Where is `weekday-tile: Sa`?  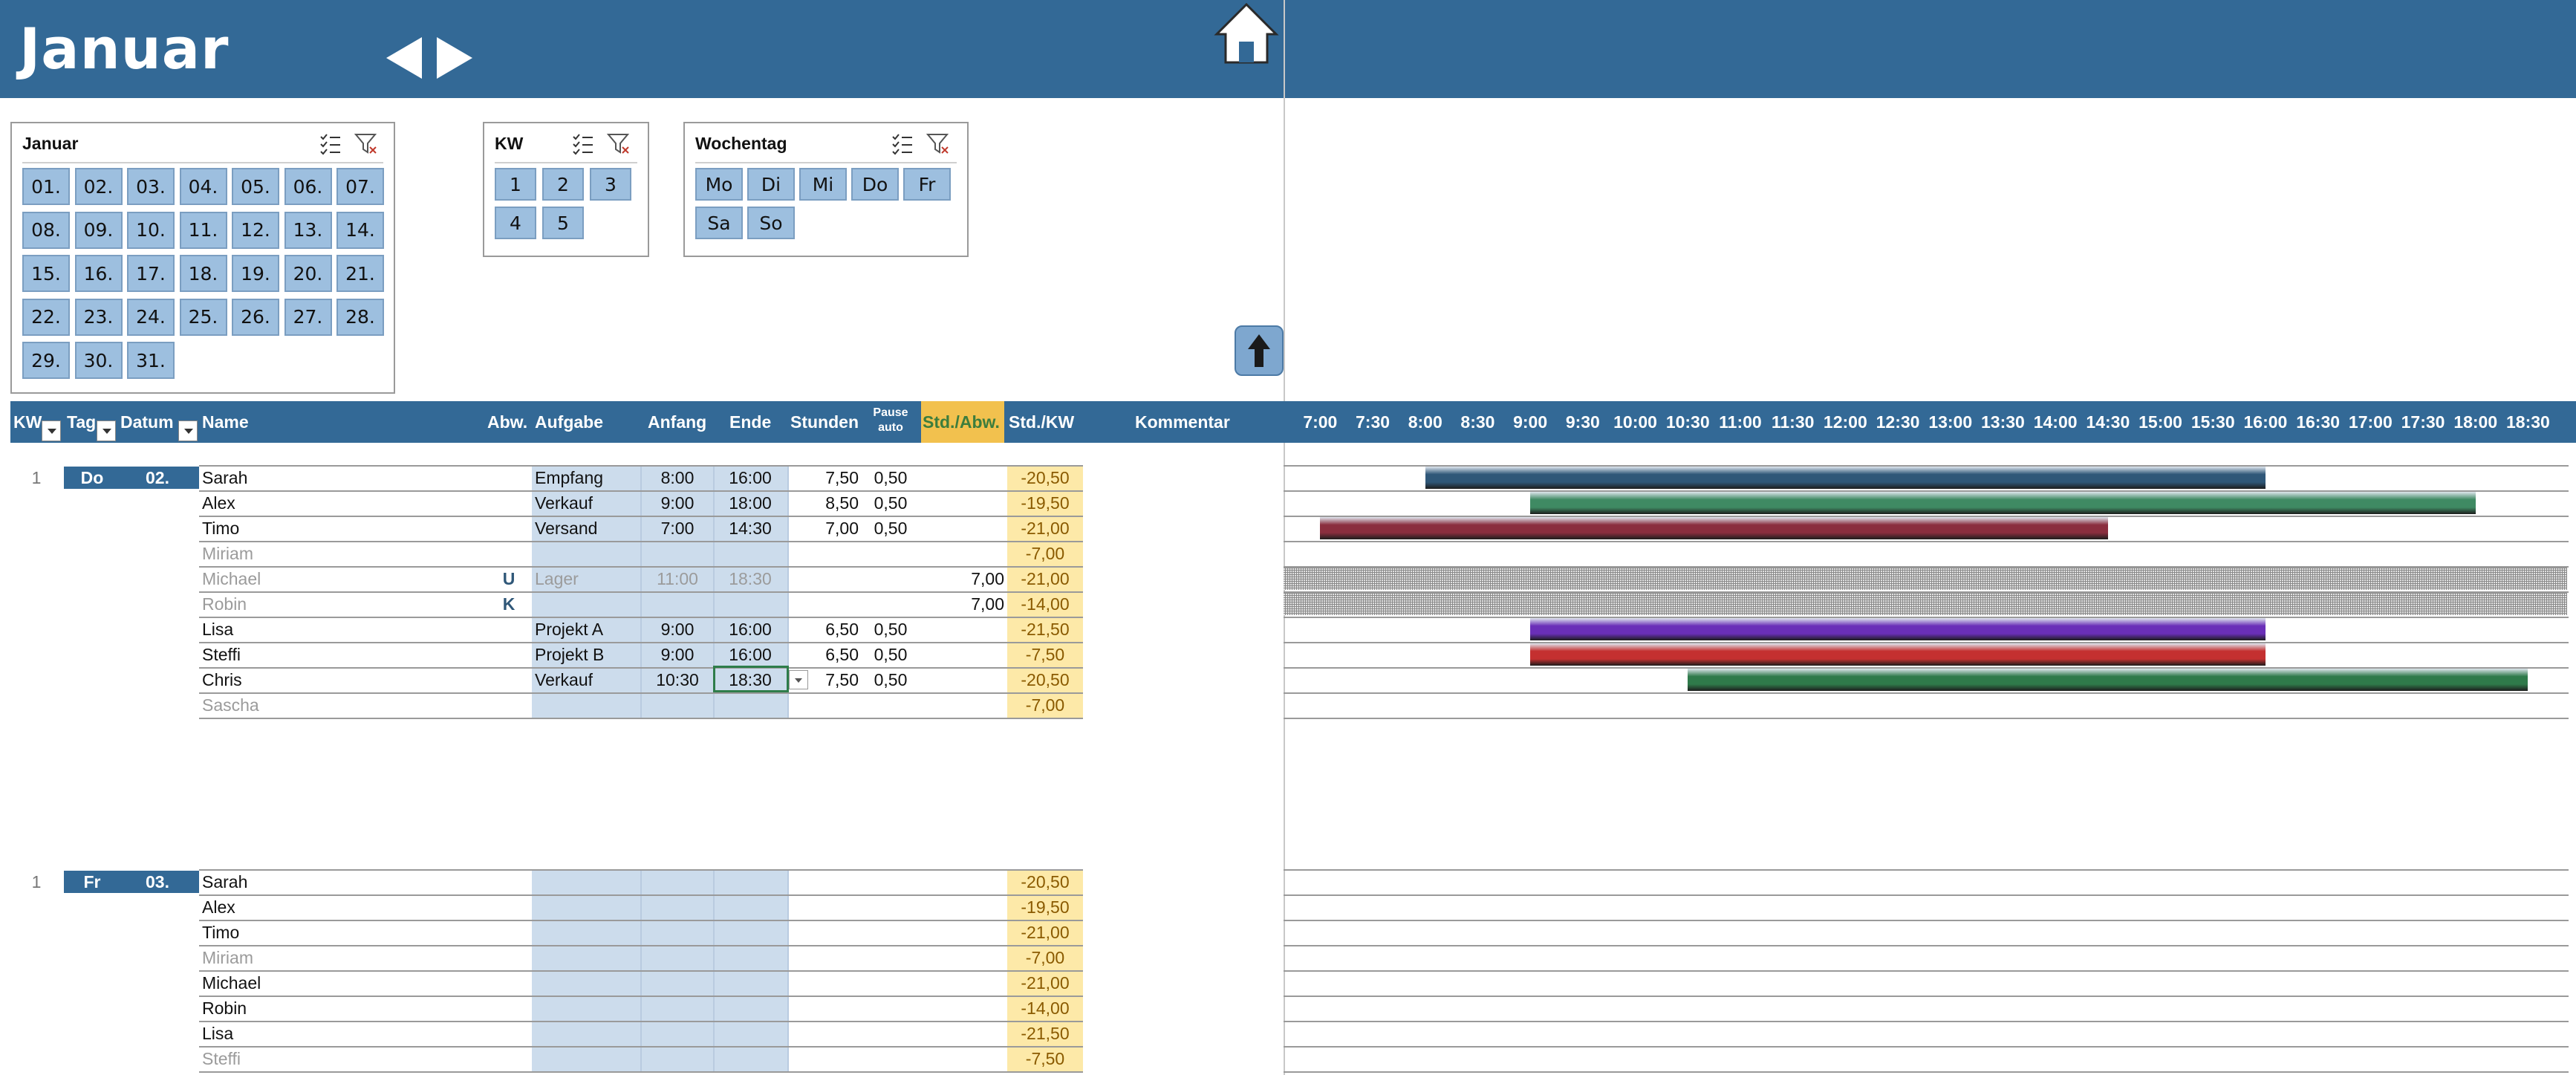 weekday-tile: Sa is located at coordinates (719, 223).